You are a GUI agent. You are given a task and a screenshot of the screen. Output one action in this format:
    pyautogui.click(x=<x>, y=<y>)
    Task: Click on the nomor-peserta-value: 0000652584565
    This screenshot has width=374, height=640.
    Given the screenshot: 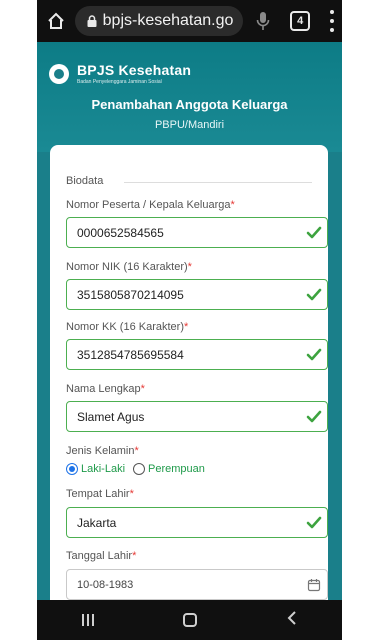 What is the action you would take?
    pyautogui.click(x=120, y=232)
    